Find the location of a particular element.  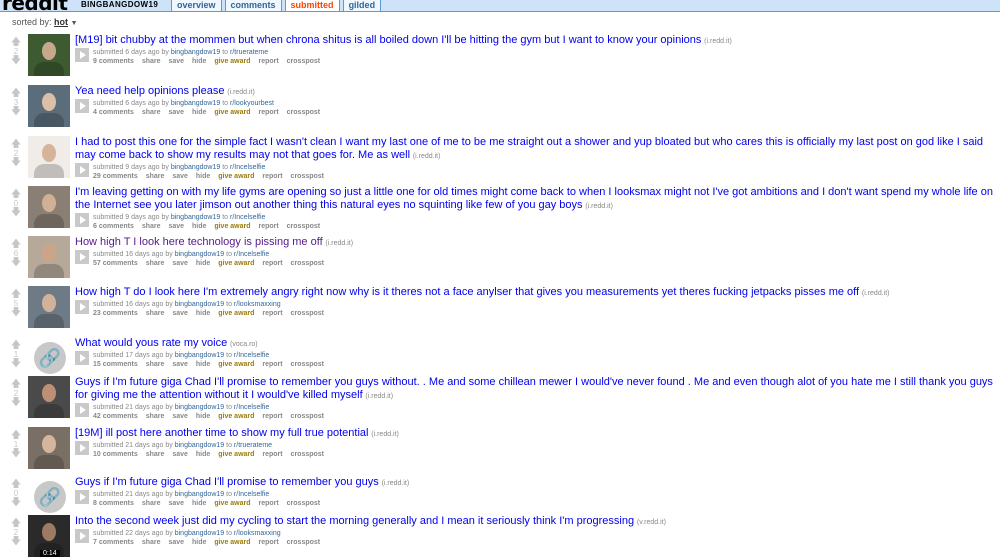

comments-link: 15 comments is located at coordinates (115, 364).